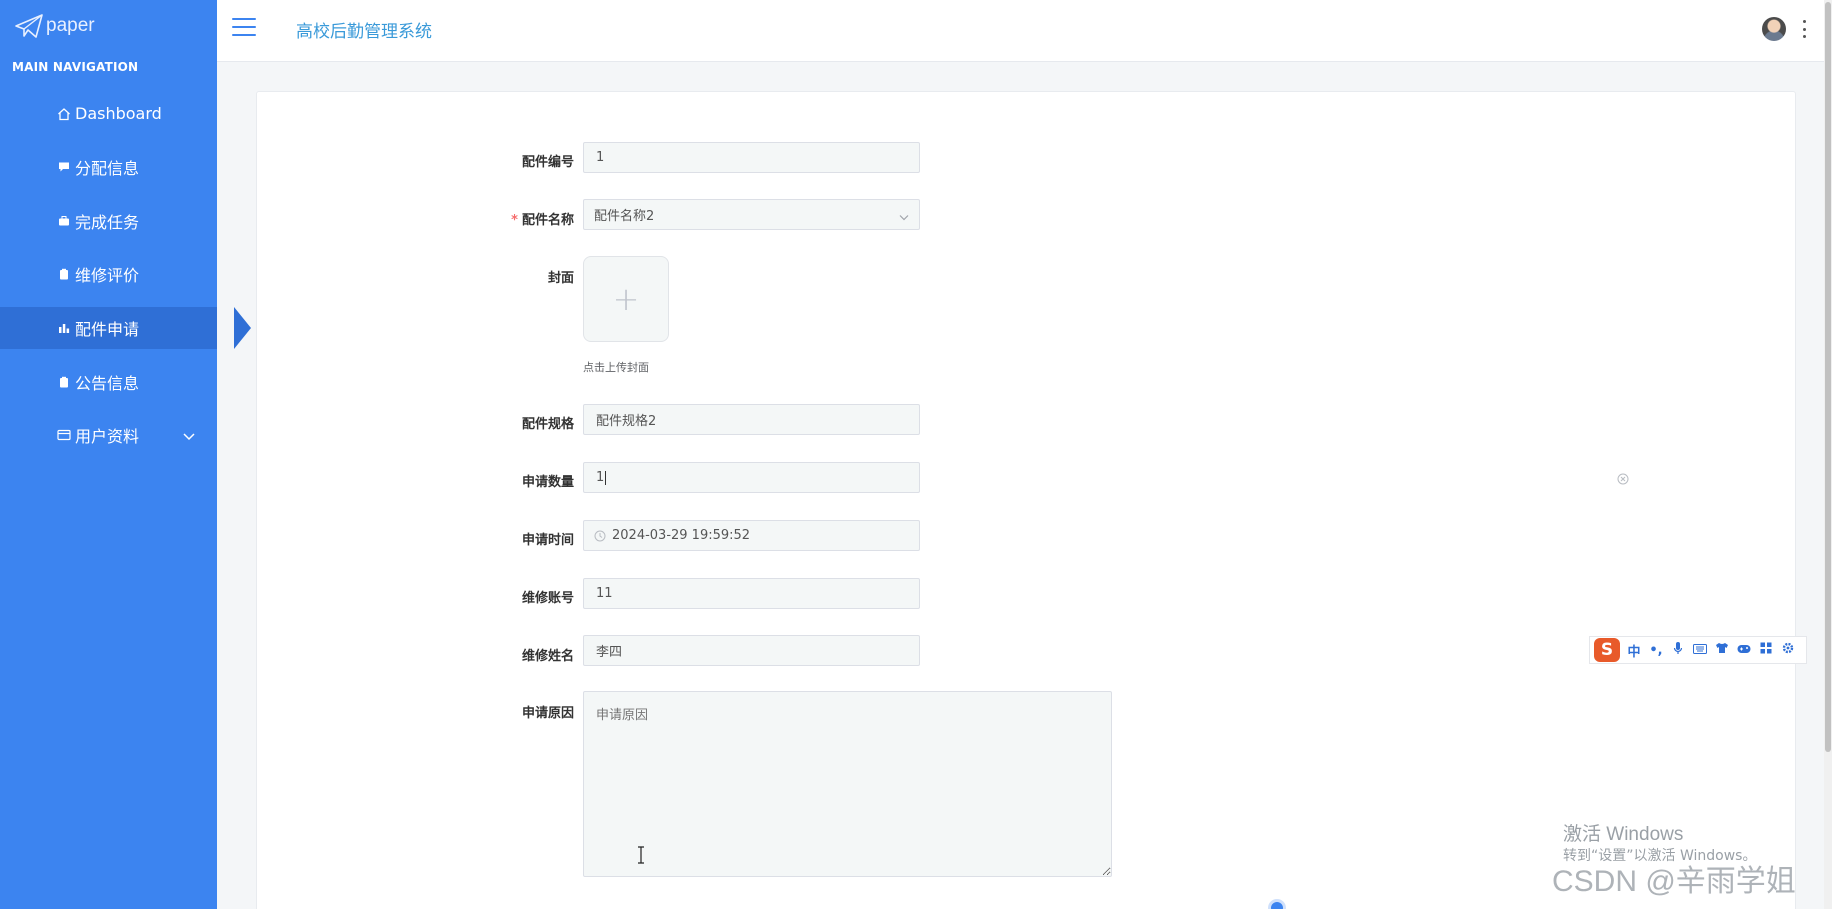 The width and height of the screenshot is (1832, 909). Describe the element at coordinates (751, 477) in the screenshot. I see `quantity-input: 1` at that location.